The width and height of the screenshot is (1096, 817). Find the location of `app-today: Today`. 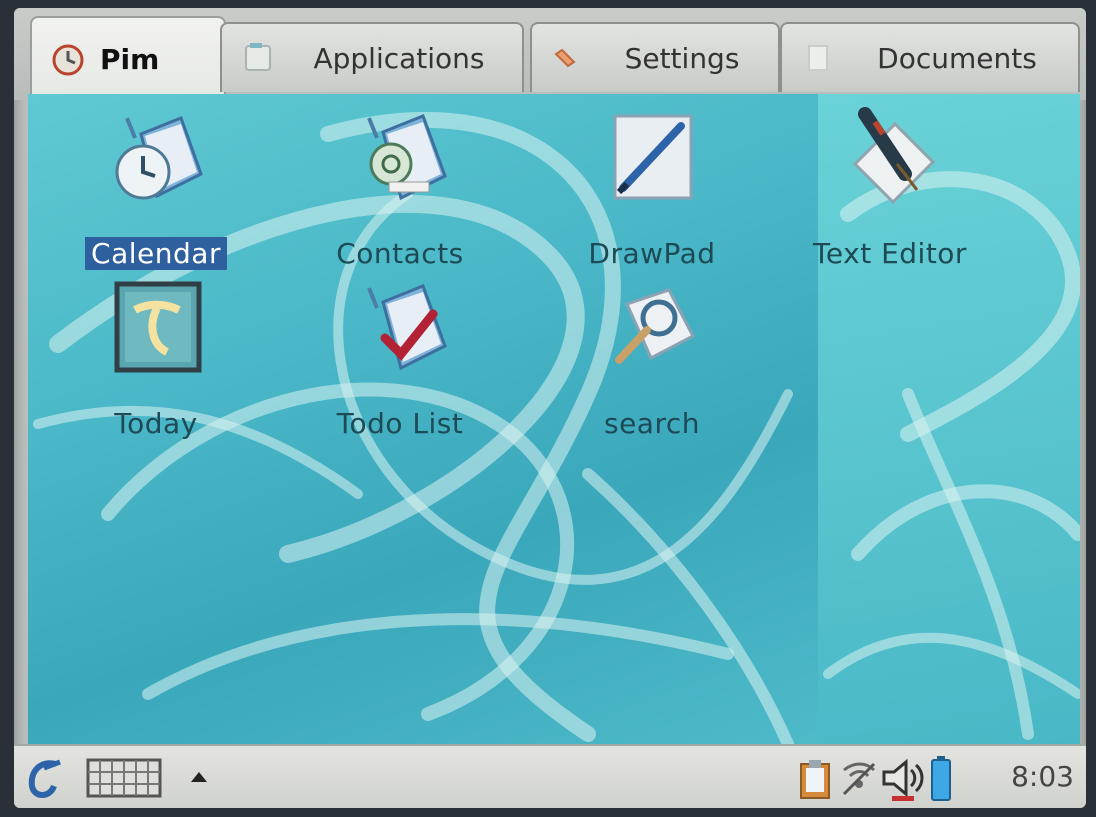

app-today: Today is located at coordinates (156, 357).